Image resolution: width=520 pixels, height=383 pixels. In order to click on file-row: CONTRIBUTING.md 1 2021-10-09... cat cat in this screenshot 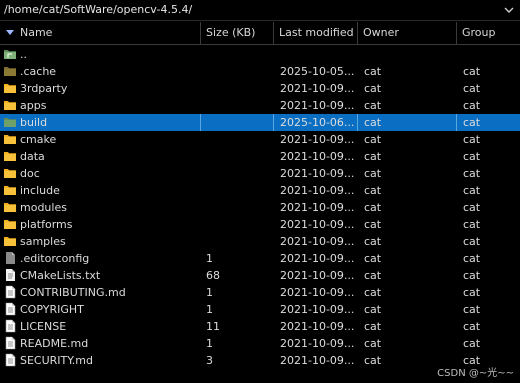, I will do `click(260, 292)`.